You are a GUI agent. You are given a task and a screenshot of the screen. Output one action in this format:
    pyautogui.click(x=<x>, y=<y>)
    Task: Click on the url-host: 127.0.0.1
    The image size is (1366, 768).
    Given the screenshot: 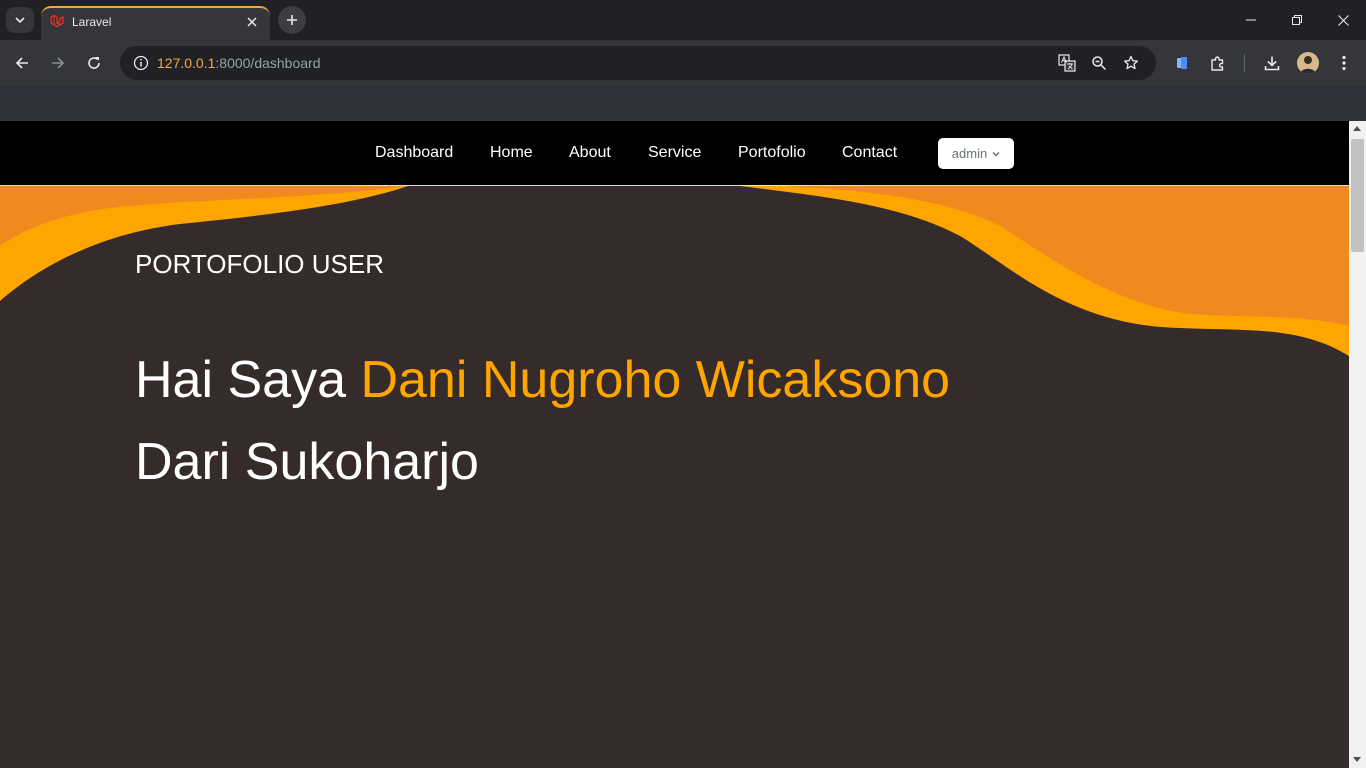 What is the action you would take?
    pyautogui.click(x=186, y=63)
    